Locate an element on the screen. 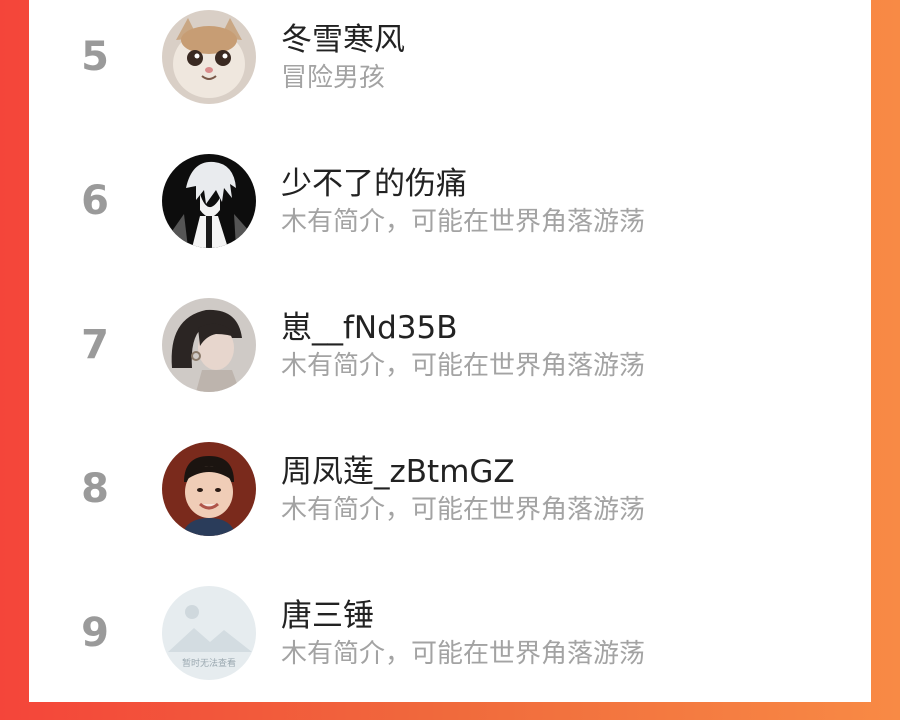 Image resolution: width=900 pixels, height=720 pixels. image-unavailable-icon: 暂时无法查看 is located at coordinates (209, 633).